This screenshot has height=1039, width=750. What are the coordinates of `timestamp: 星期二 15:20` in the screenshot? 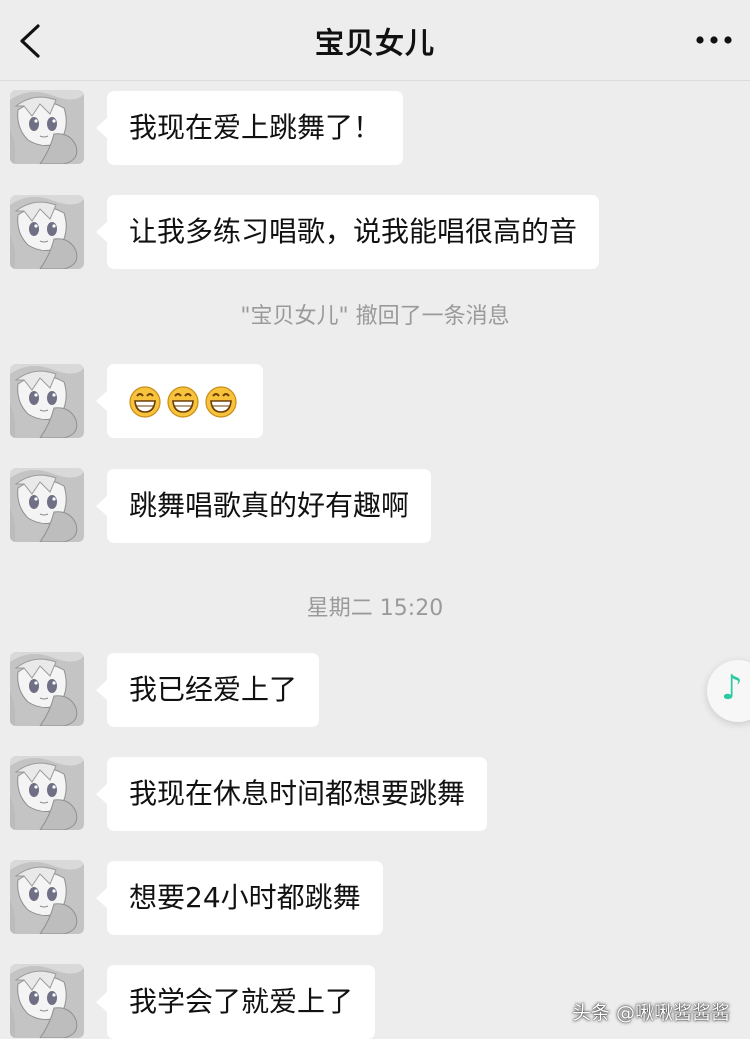 It's located at (375, 608).